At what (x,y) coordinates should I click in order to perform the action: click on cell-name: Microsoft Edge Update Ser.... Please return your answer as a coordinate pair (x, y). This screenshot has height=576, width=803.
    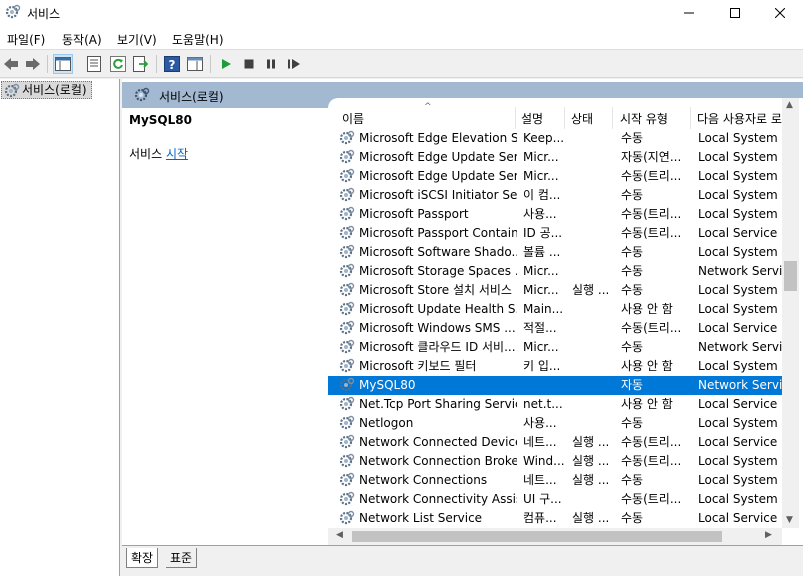
    Looking at the image, I should click on (438, 176).